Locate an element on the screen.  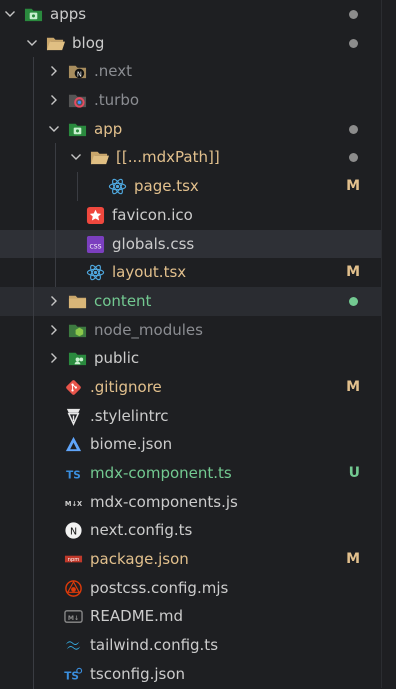
file-row: CSS globals.css is located at coordinates (198, 244).